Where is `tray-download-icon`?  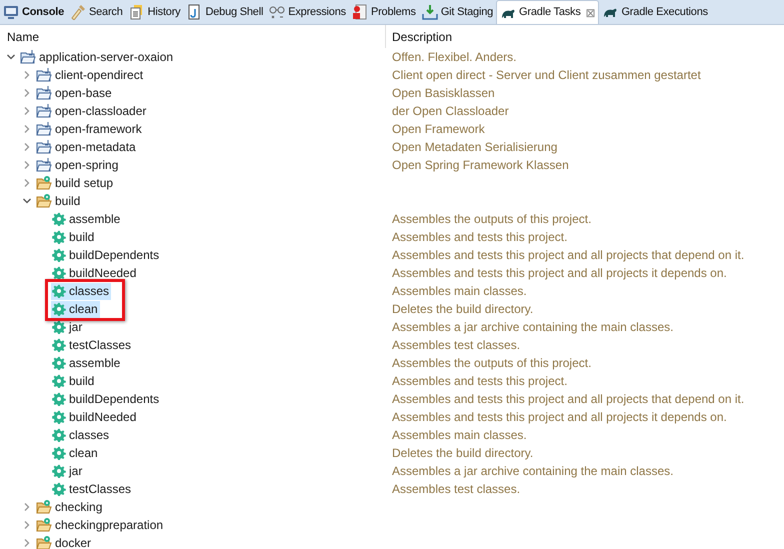 tray-download-icon is located at coordinates (430, 12).